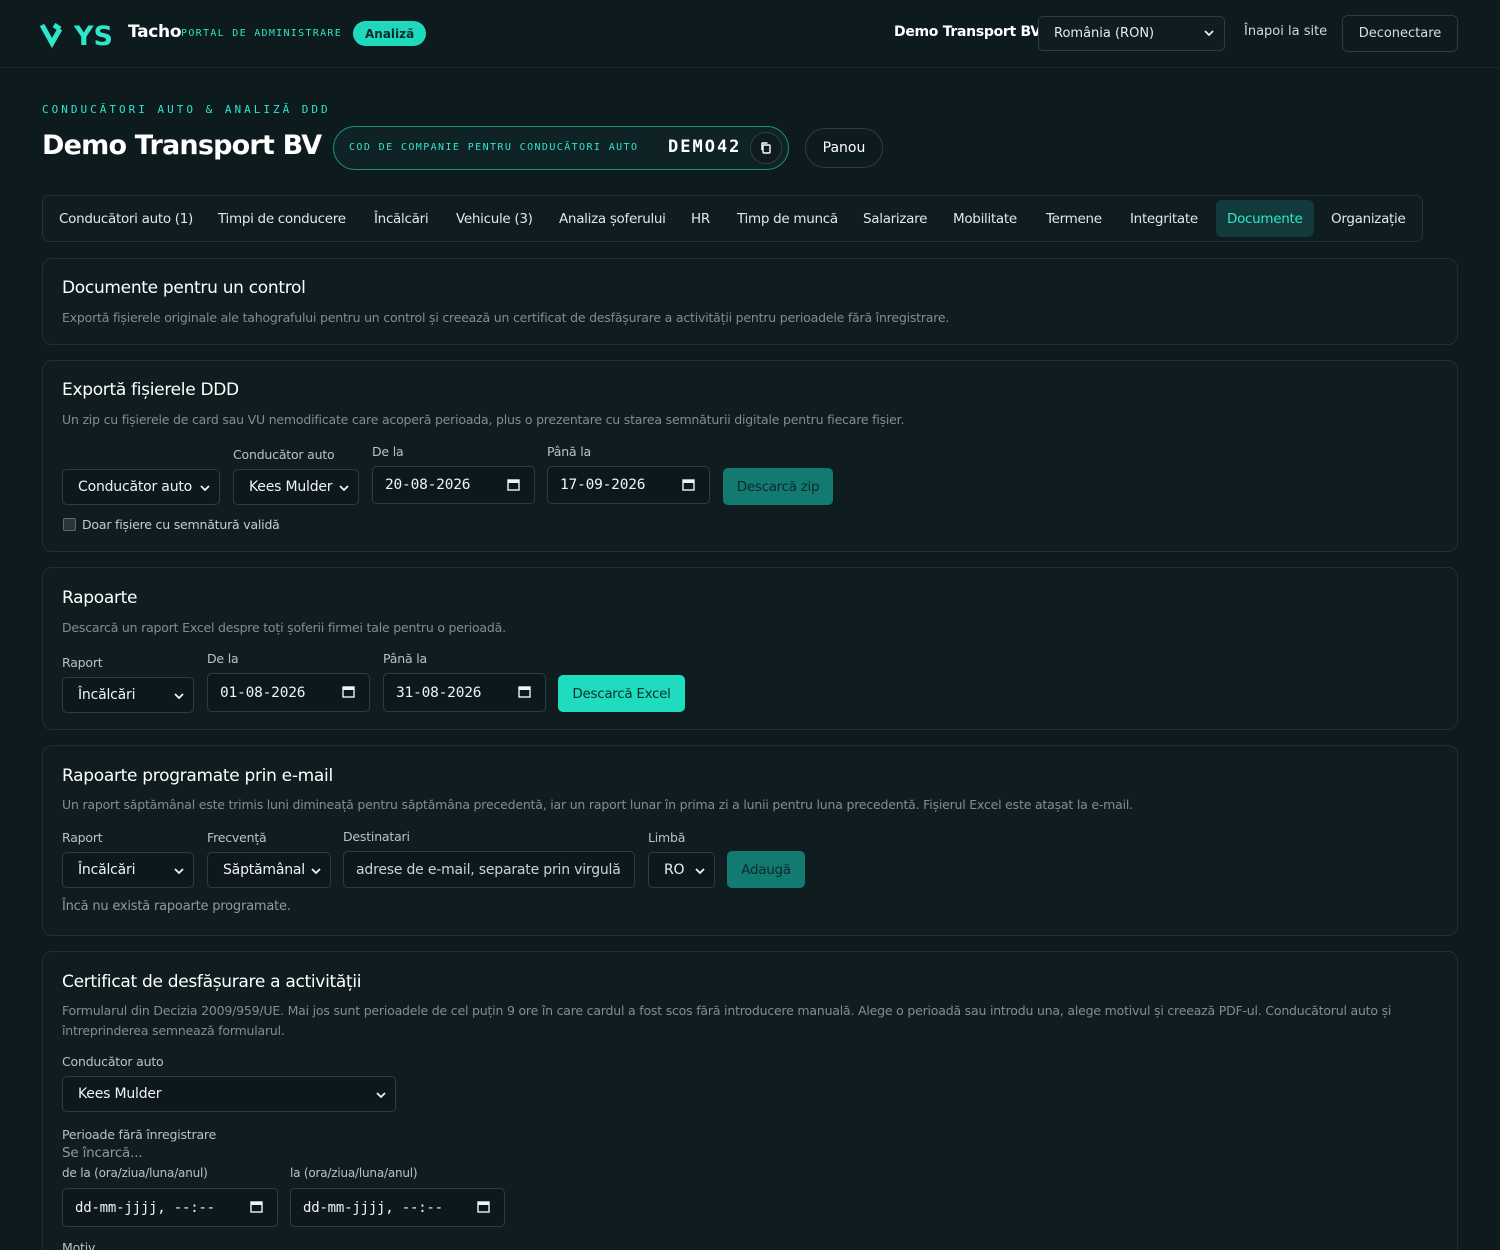  I want to click on report-label: Raport, so click(82, 662).